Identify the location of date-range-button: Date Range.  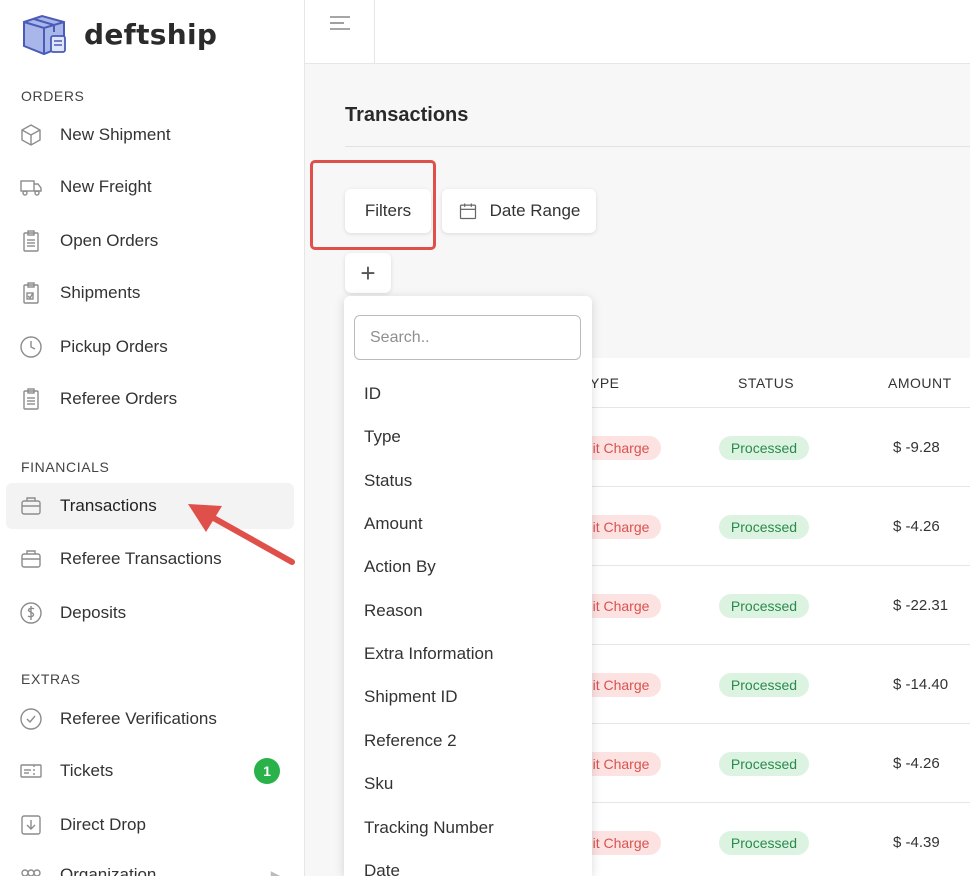
(519, 211).